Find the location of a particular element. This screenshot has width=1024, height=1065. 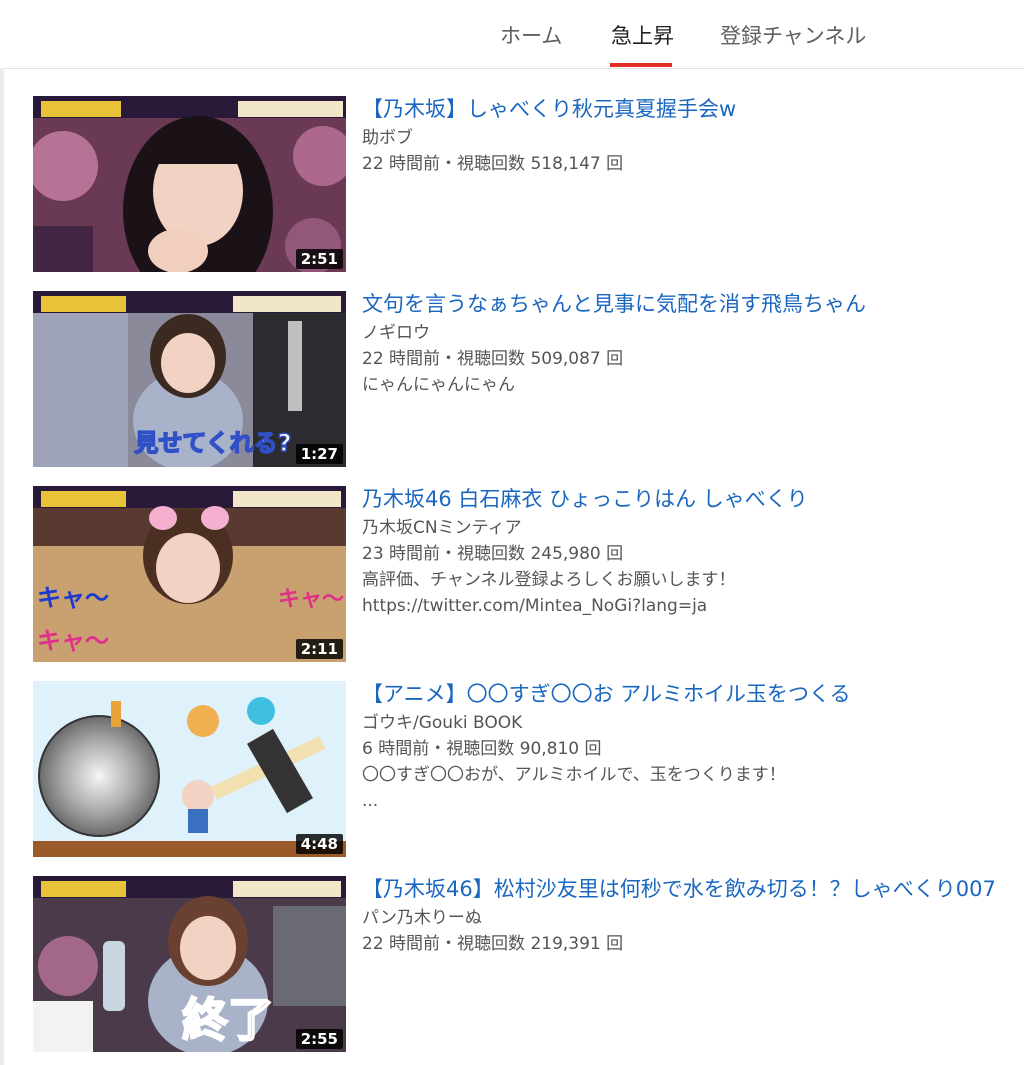

channel-name: 助ボブ is located at coordinates (693, 138).